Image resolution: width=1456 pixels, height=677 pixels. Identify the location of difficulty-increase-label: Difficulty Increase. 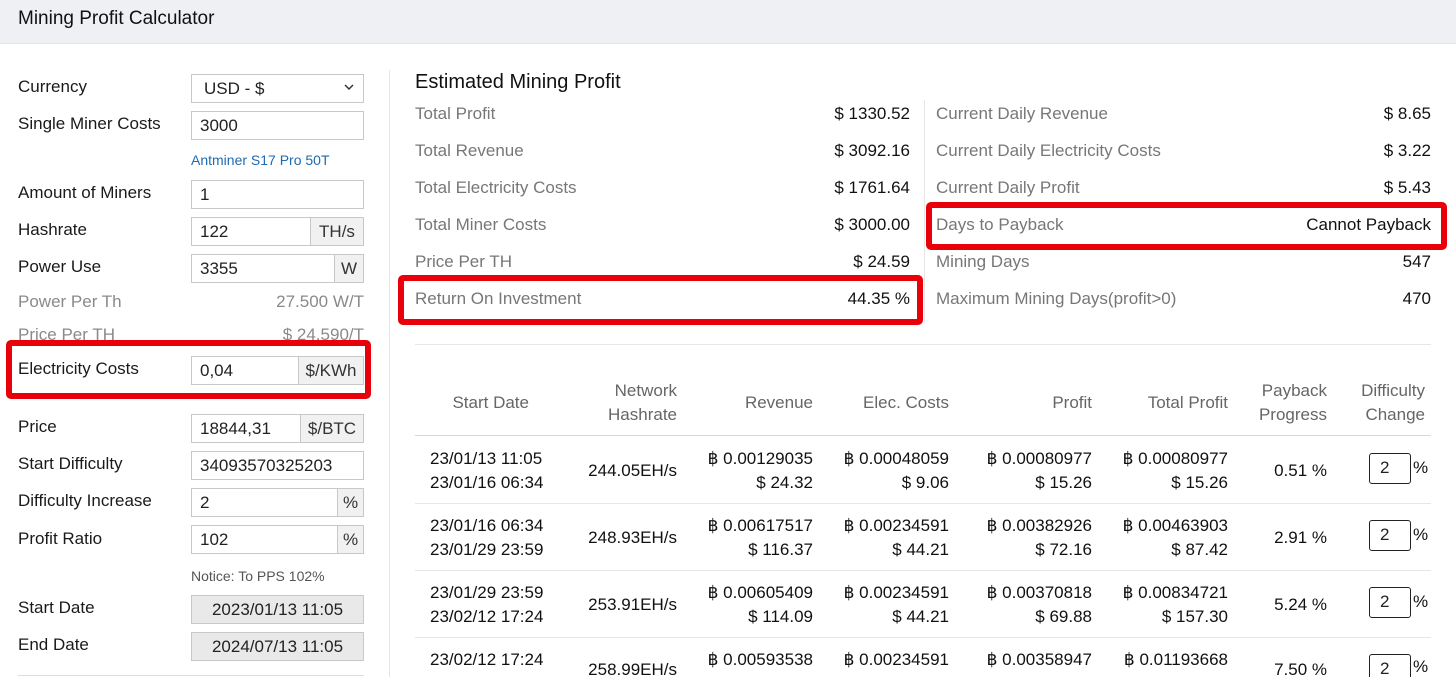
(85, 500).